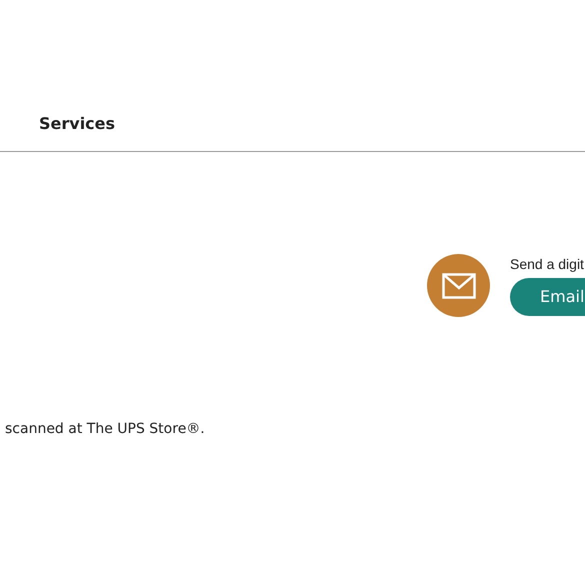  Describe the element at coordinates (105, 429) in the screenshot. I see `scan-note: scanned at The UPS Store®.` at that location.